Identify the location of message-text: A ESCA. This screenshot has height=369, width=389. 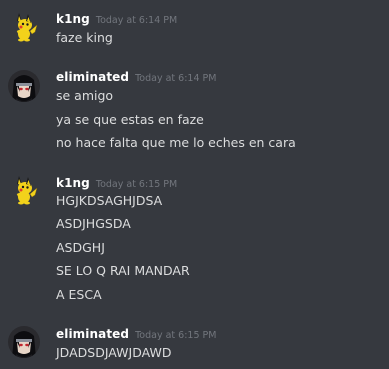
(79, 294).